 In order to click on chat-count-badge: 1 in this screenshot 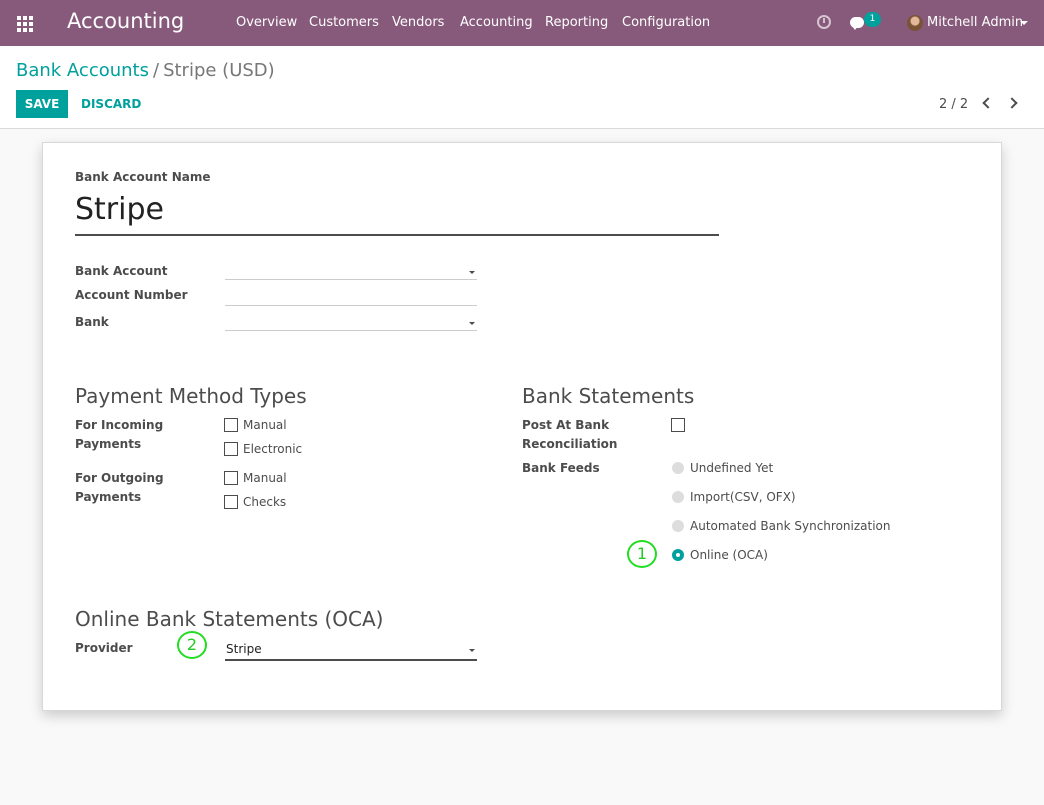, I will do `click(872, 19)`.